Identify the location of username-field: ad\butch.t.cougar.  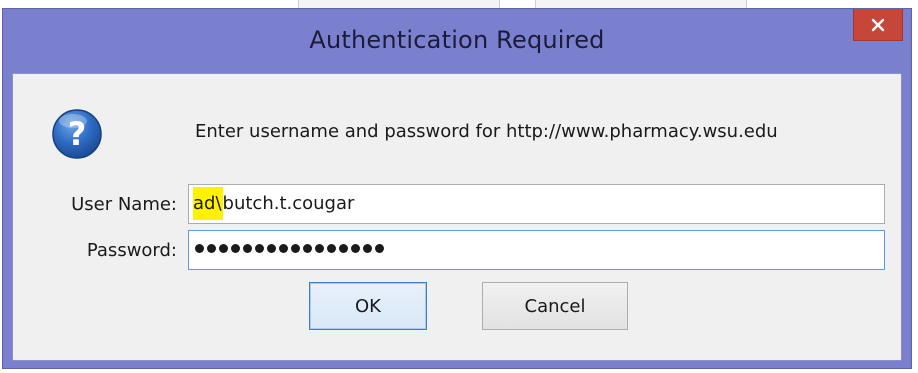
(536, 204).